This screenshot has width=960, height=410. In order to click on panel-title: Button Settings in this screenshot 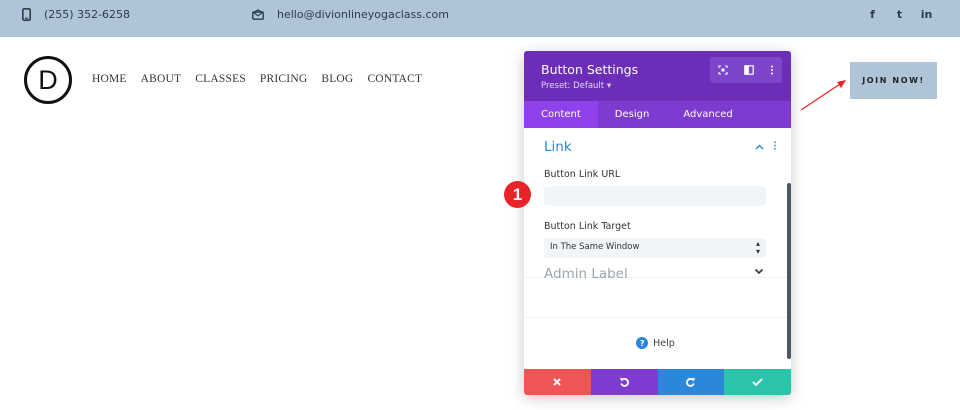, I will do `click(590, 69)`.